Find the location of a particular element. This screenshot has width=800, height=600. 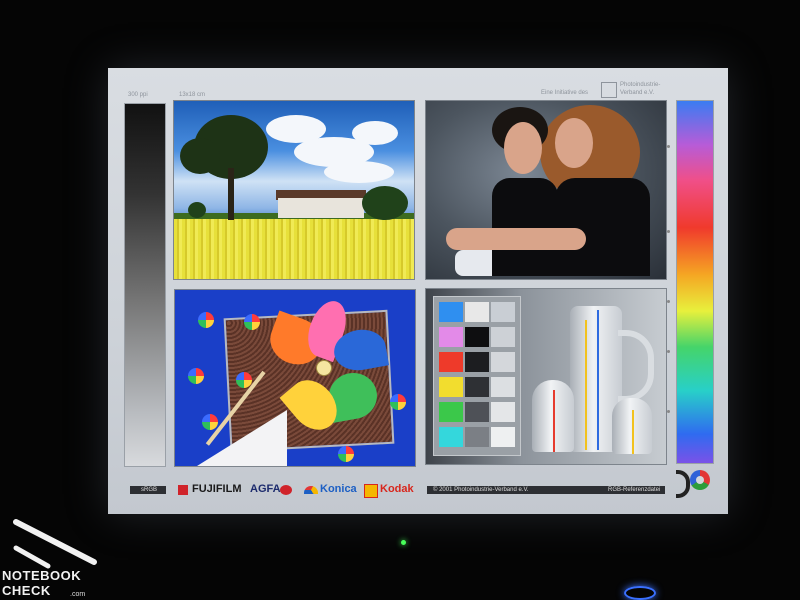

association-line2: Verband e.V. is located at coordinates (637, 93).